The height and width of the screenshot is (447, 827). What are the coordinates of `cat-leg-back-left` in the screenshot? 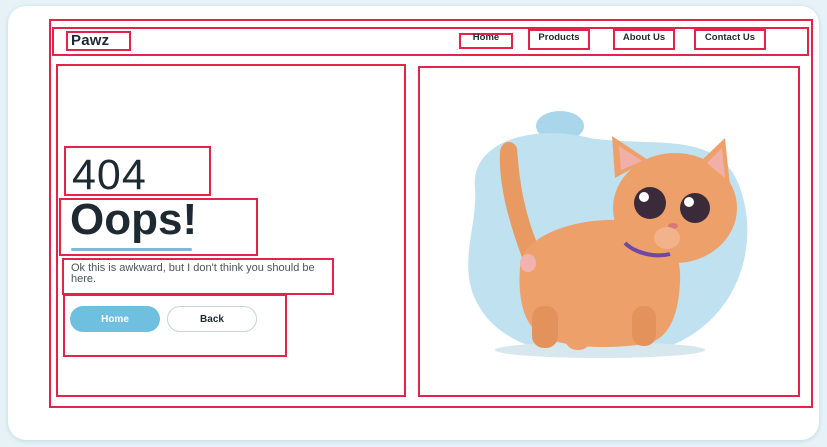 It's located at (545, 327).